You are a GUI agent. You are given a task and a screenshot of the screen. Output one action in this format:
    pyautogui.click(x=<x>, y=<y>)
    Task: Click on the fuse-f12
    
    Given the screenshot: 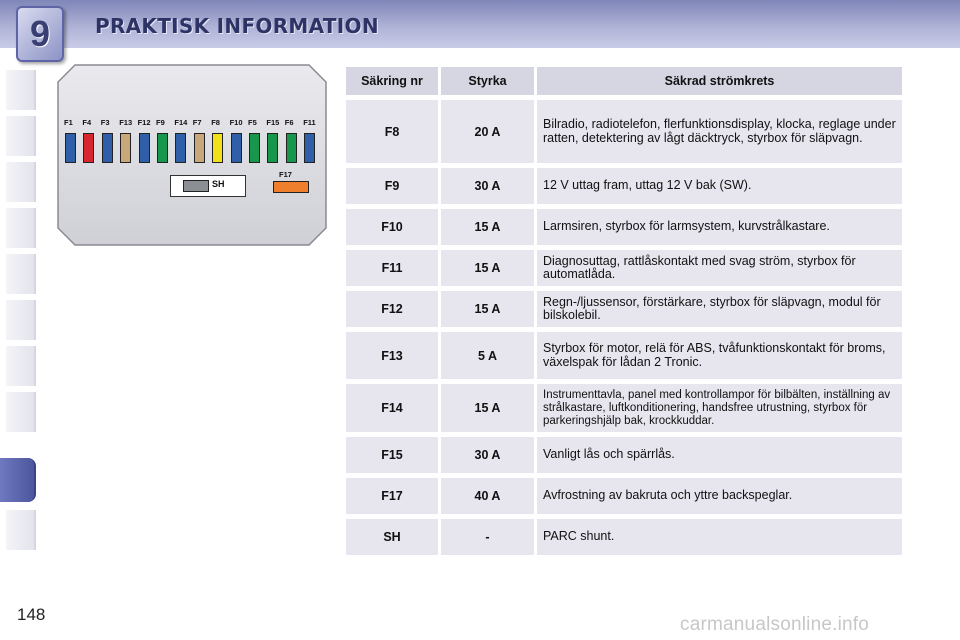 What is the action you would take?
    pyautogui.click(x=144, y=148)
    